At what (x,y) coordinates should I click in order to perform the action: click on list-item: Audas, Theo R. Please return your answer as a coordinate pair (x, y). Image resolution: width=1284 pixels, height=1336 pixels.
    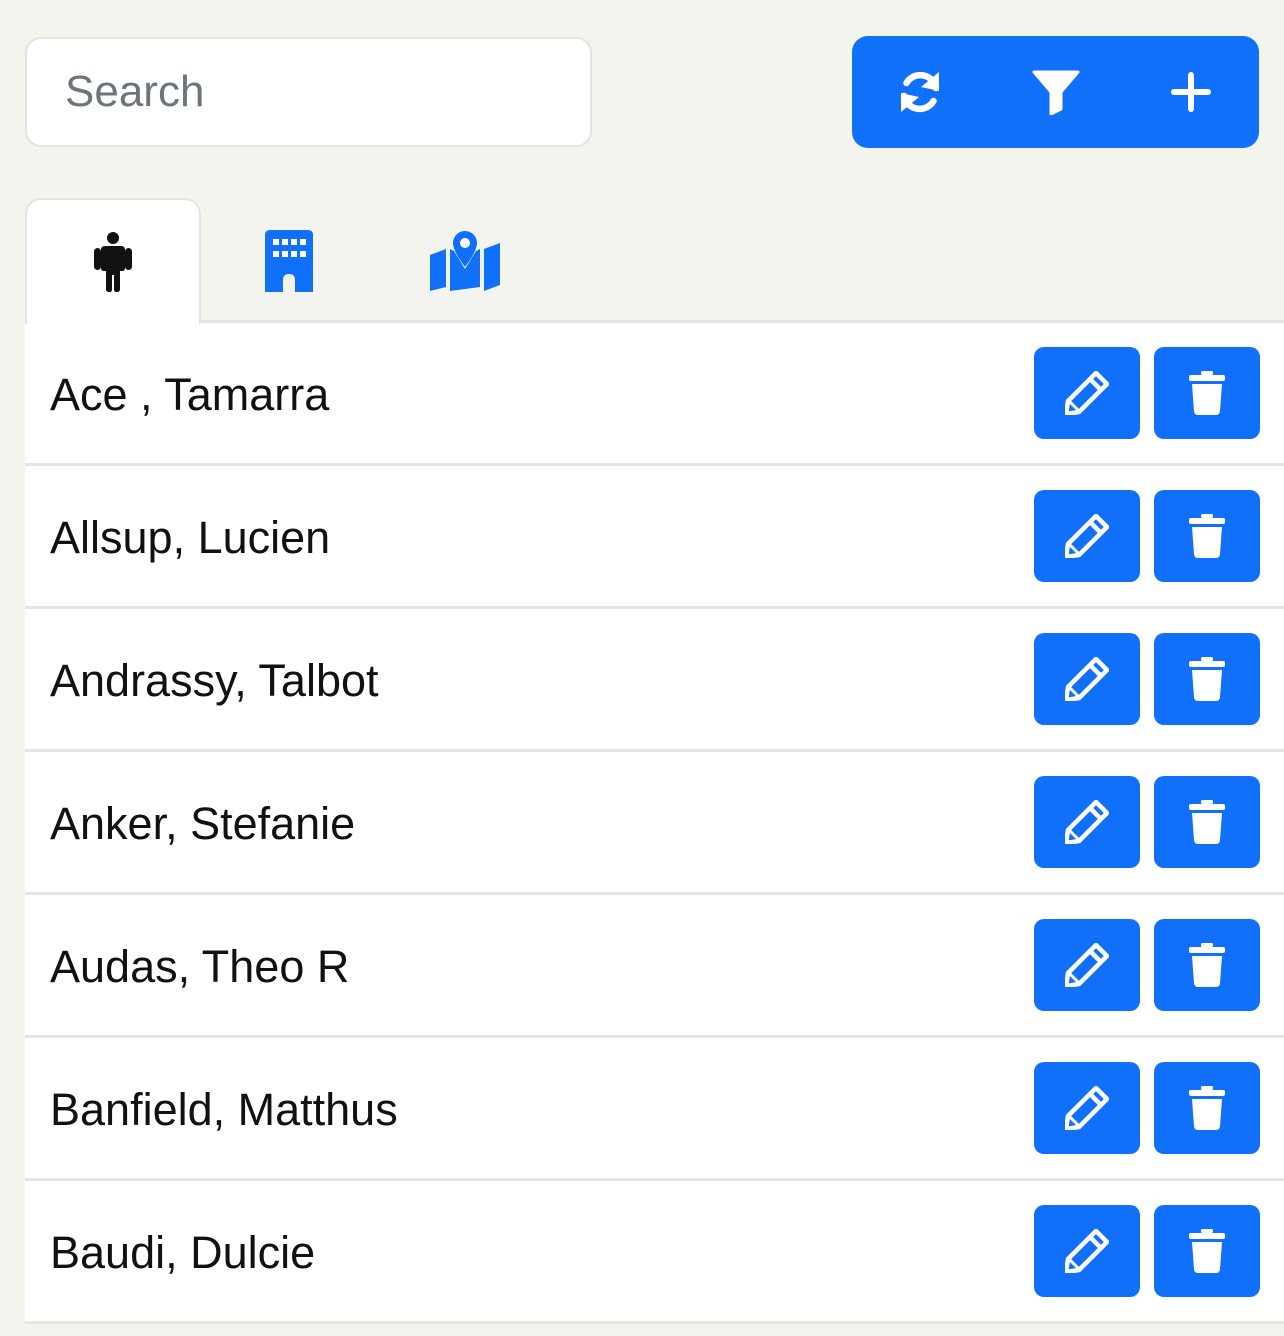
    Looking at the image, I should click on (654, 966).